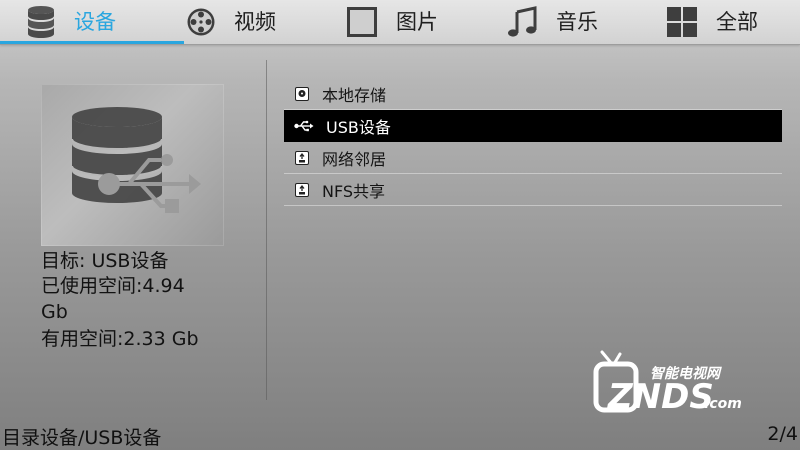 This screenshot has height=450, width=800. I want to click on database-icon, so click(41, 22).